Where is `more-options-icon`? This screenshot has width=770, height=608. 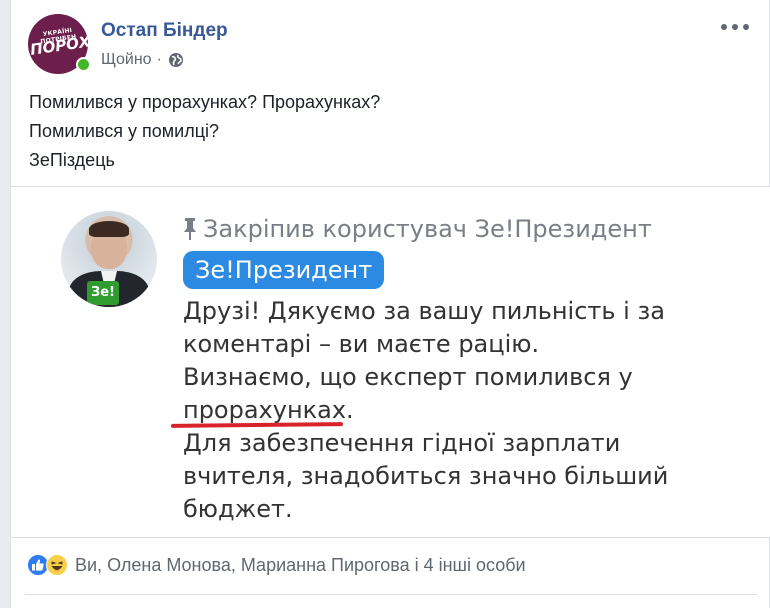
more-options-icon is located at coordinates (735, 27).